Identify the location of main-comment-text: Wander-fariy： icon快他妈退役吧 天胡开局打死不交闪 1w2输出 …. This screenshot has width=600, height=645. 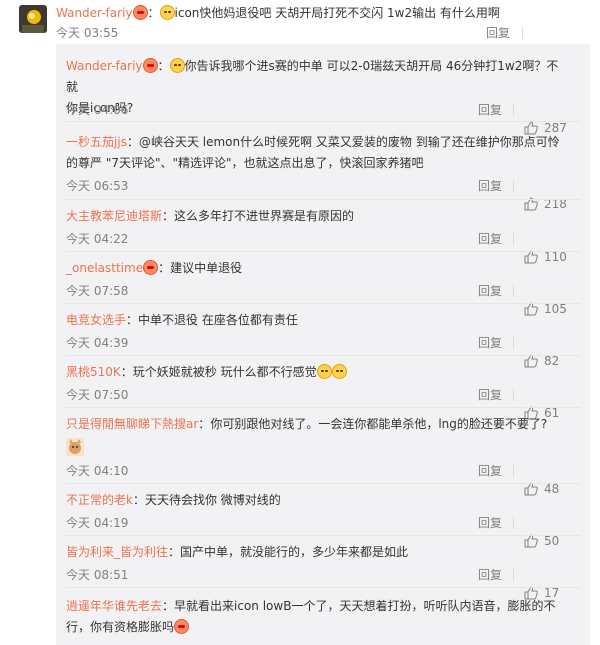
(278, 12).